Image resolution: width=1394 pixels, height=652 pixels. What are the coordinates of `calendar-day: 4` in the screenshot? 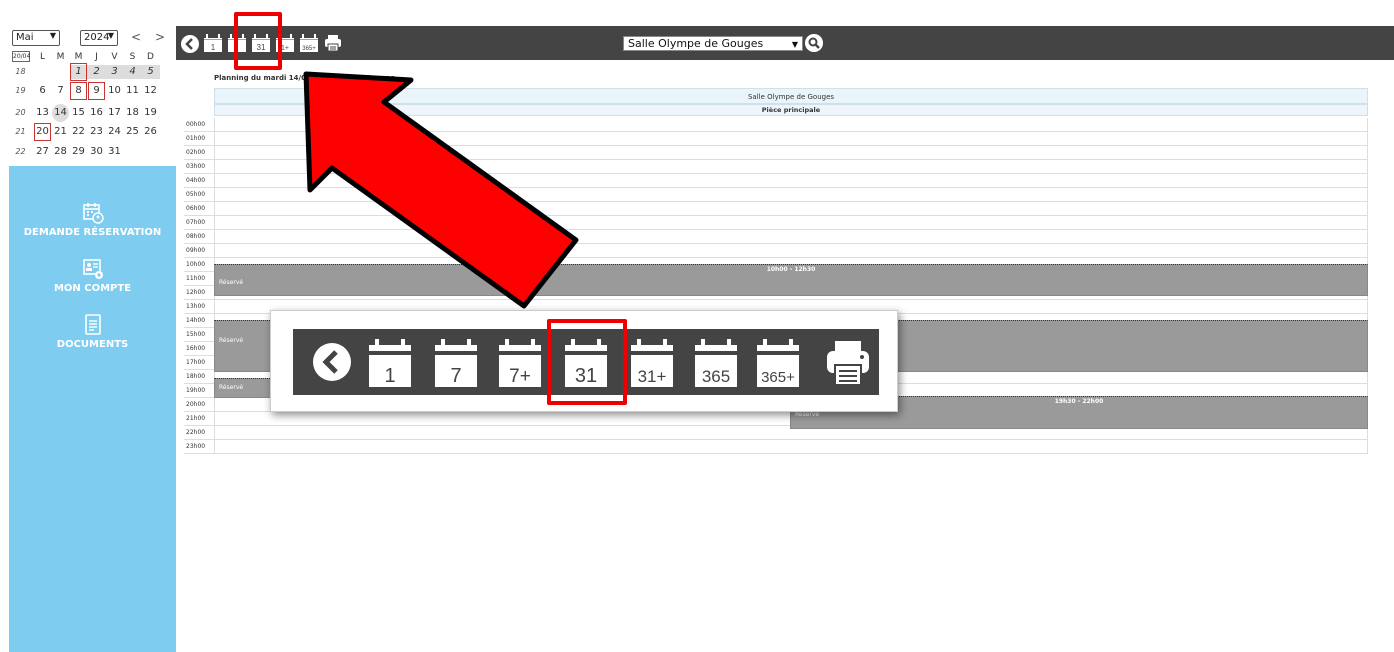 It's located at (132, 72).